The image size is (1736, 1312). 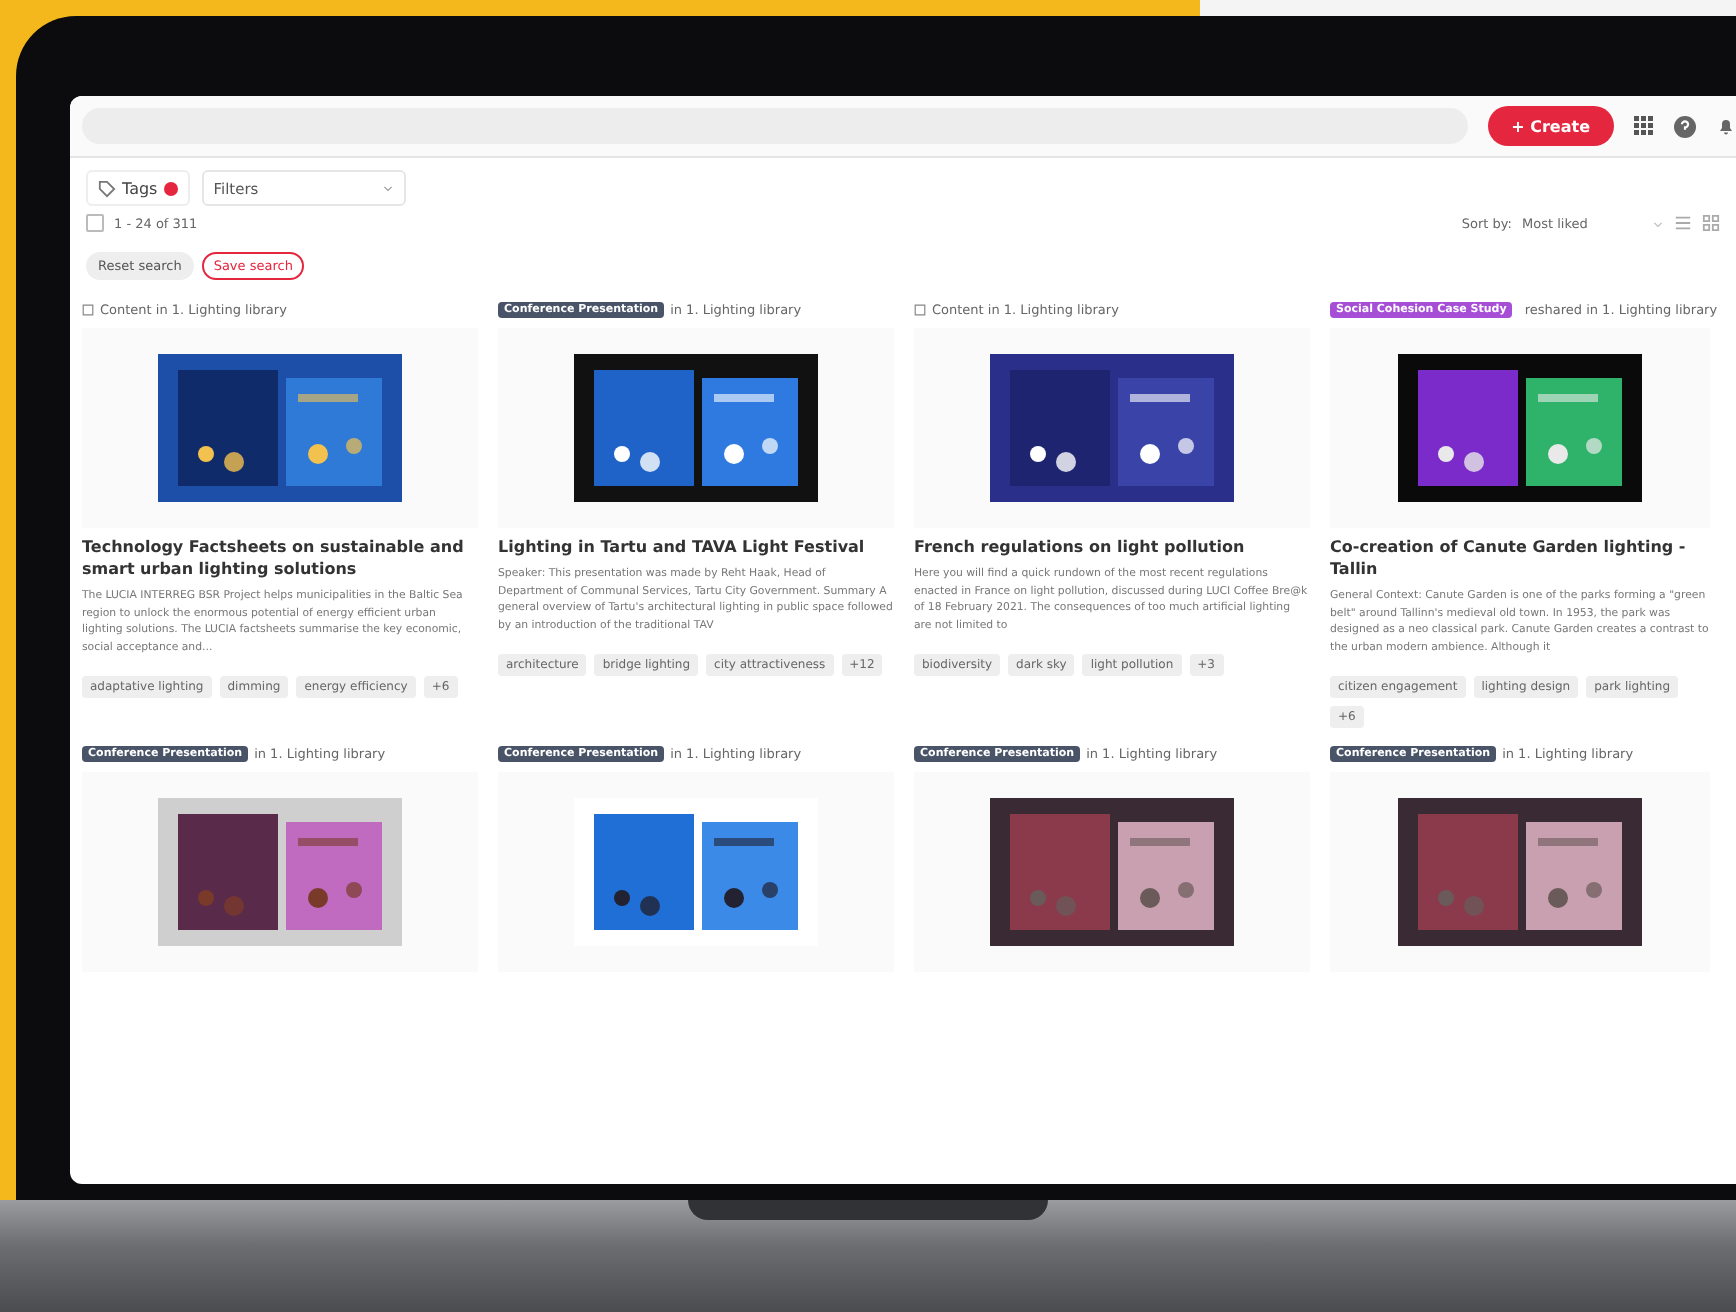 What do you see at coordinates (1550, 126) in the screenshot?
I see `create-button: + Create` at bounding box center [1550, 126].